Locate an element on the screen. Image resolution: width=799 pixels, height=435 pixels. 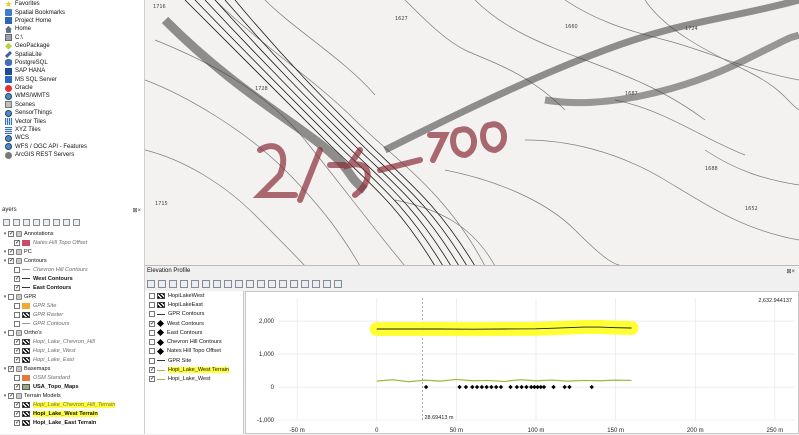
elevation-layer-item: HopiLakeEast is located at coordinates (194, 304).